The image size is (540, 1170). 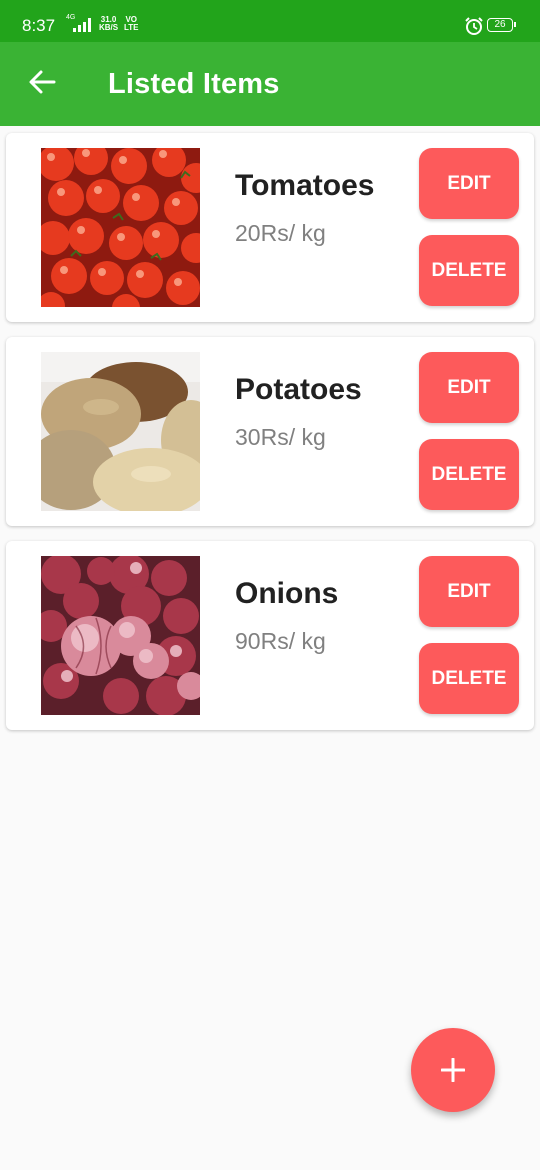 What do you see at coordinates (42, 82) in the screenshot?
I see `arrow-left-icon` at bounding box center [42, 82].